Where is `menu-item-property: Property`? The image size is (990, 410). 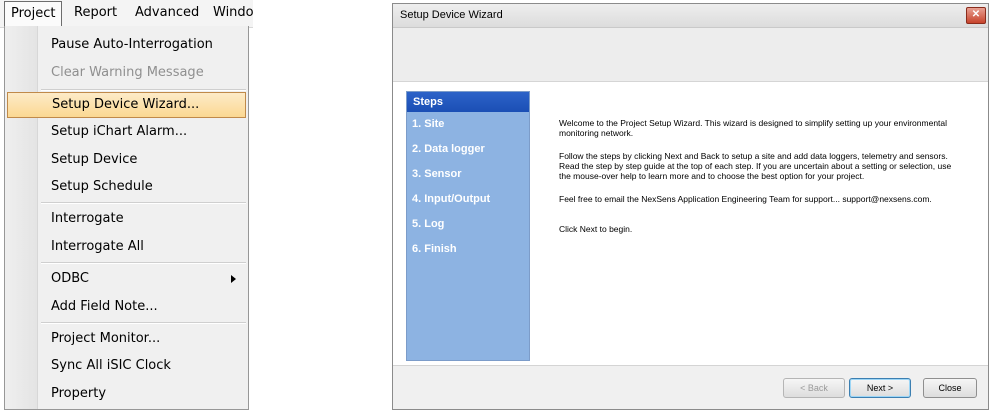 menu-item-property: Property is located at coordinates (126, 394).